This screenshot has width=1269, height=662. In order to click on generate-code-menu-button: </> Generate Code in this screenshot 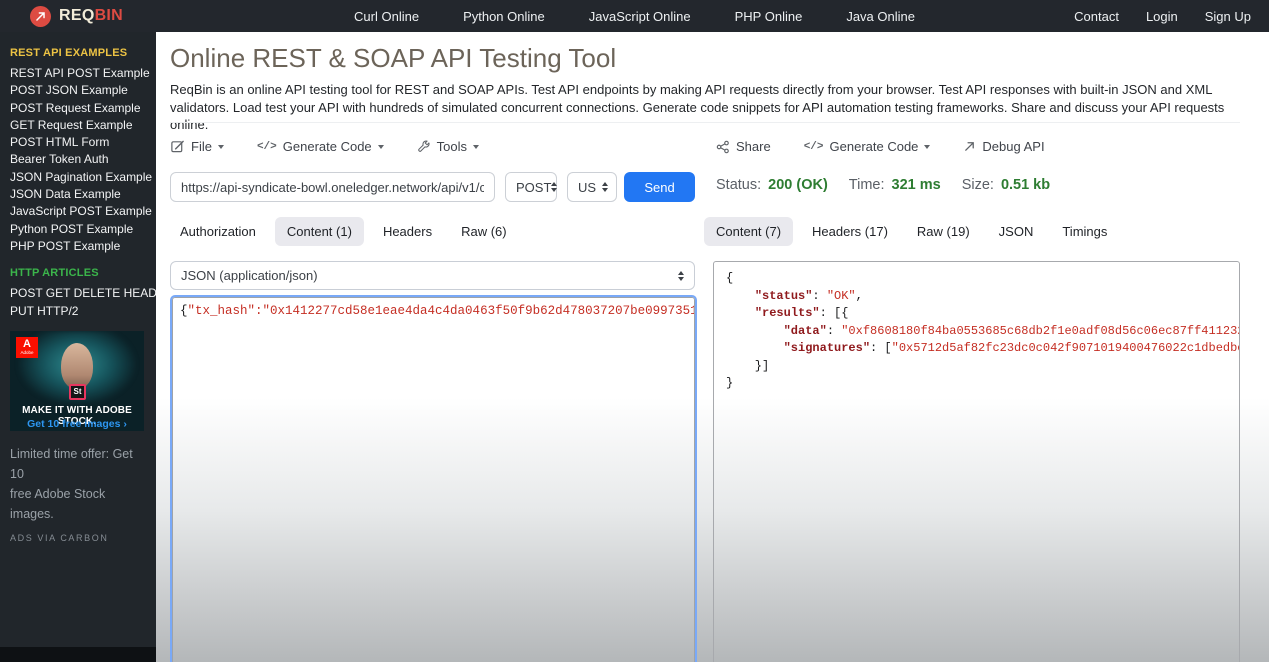, I will do `click(320, 146)`.